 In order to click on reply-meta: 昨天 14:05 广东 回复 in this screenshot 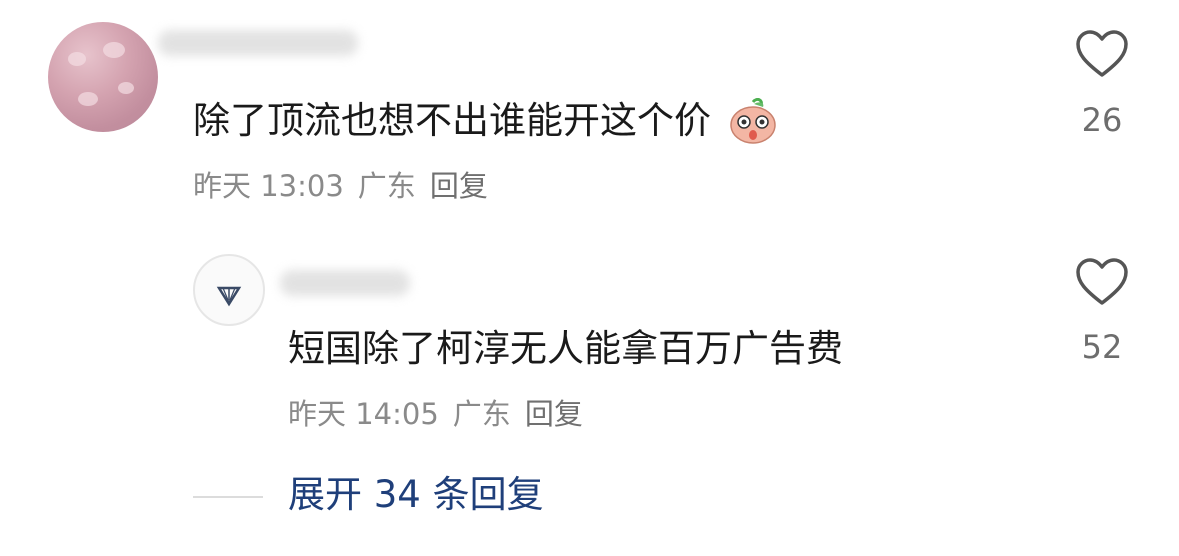, I will do `click(442, 414)`.